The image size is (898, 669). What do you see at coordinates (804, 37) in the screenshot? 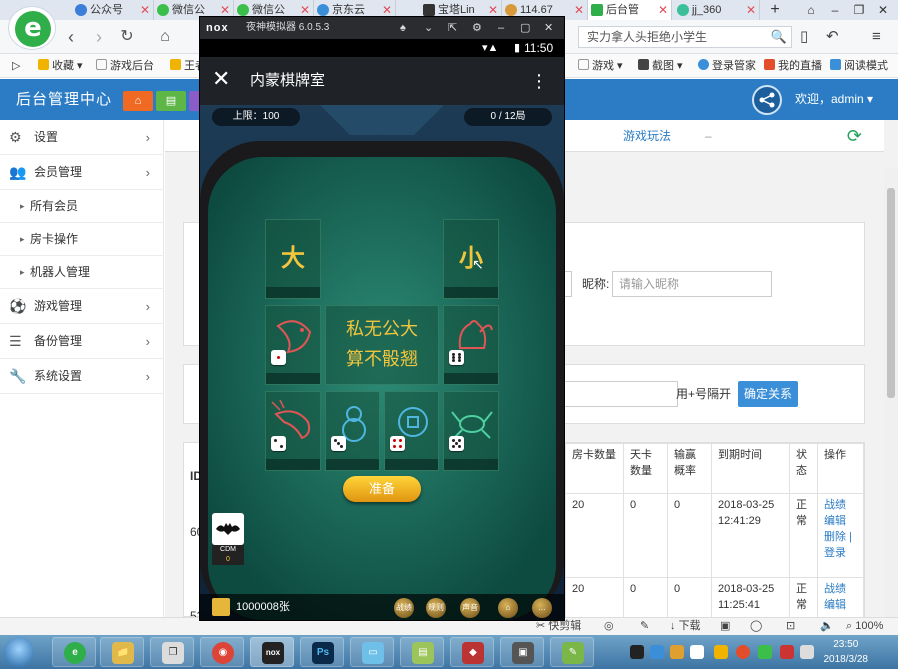
I see `phone-icon: ▯` at bounding box center [804, 37].